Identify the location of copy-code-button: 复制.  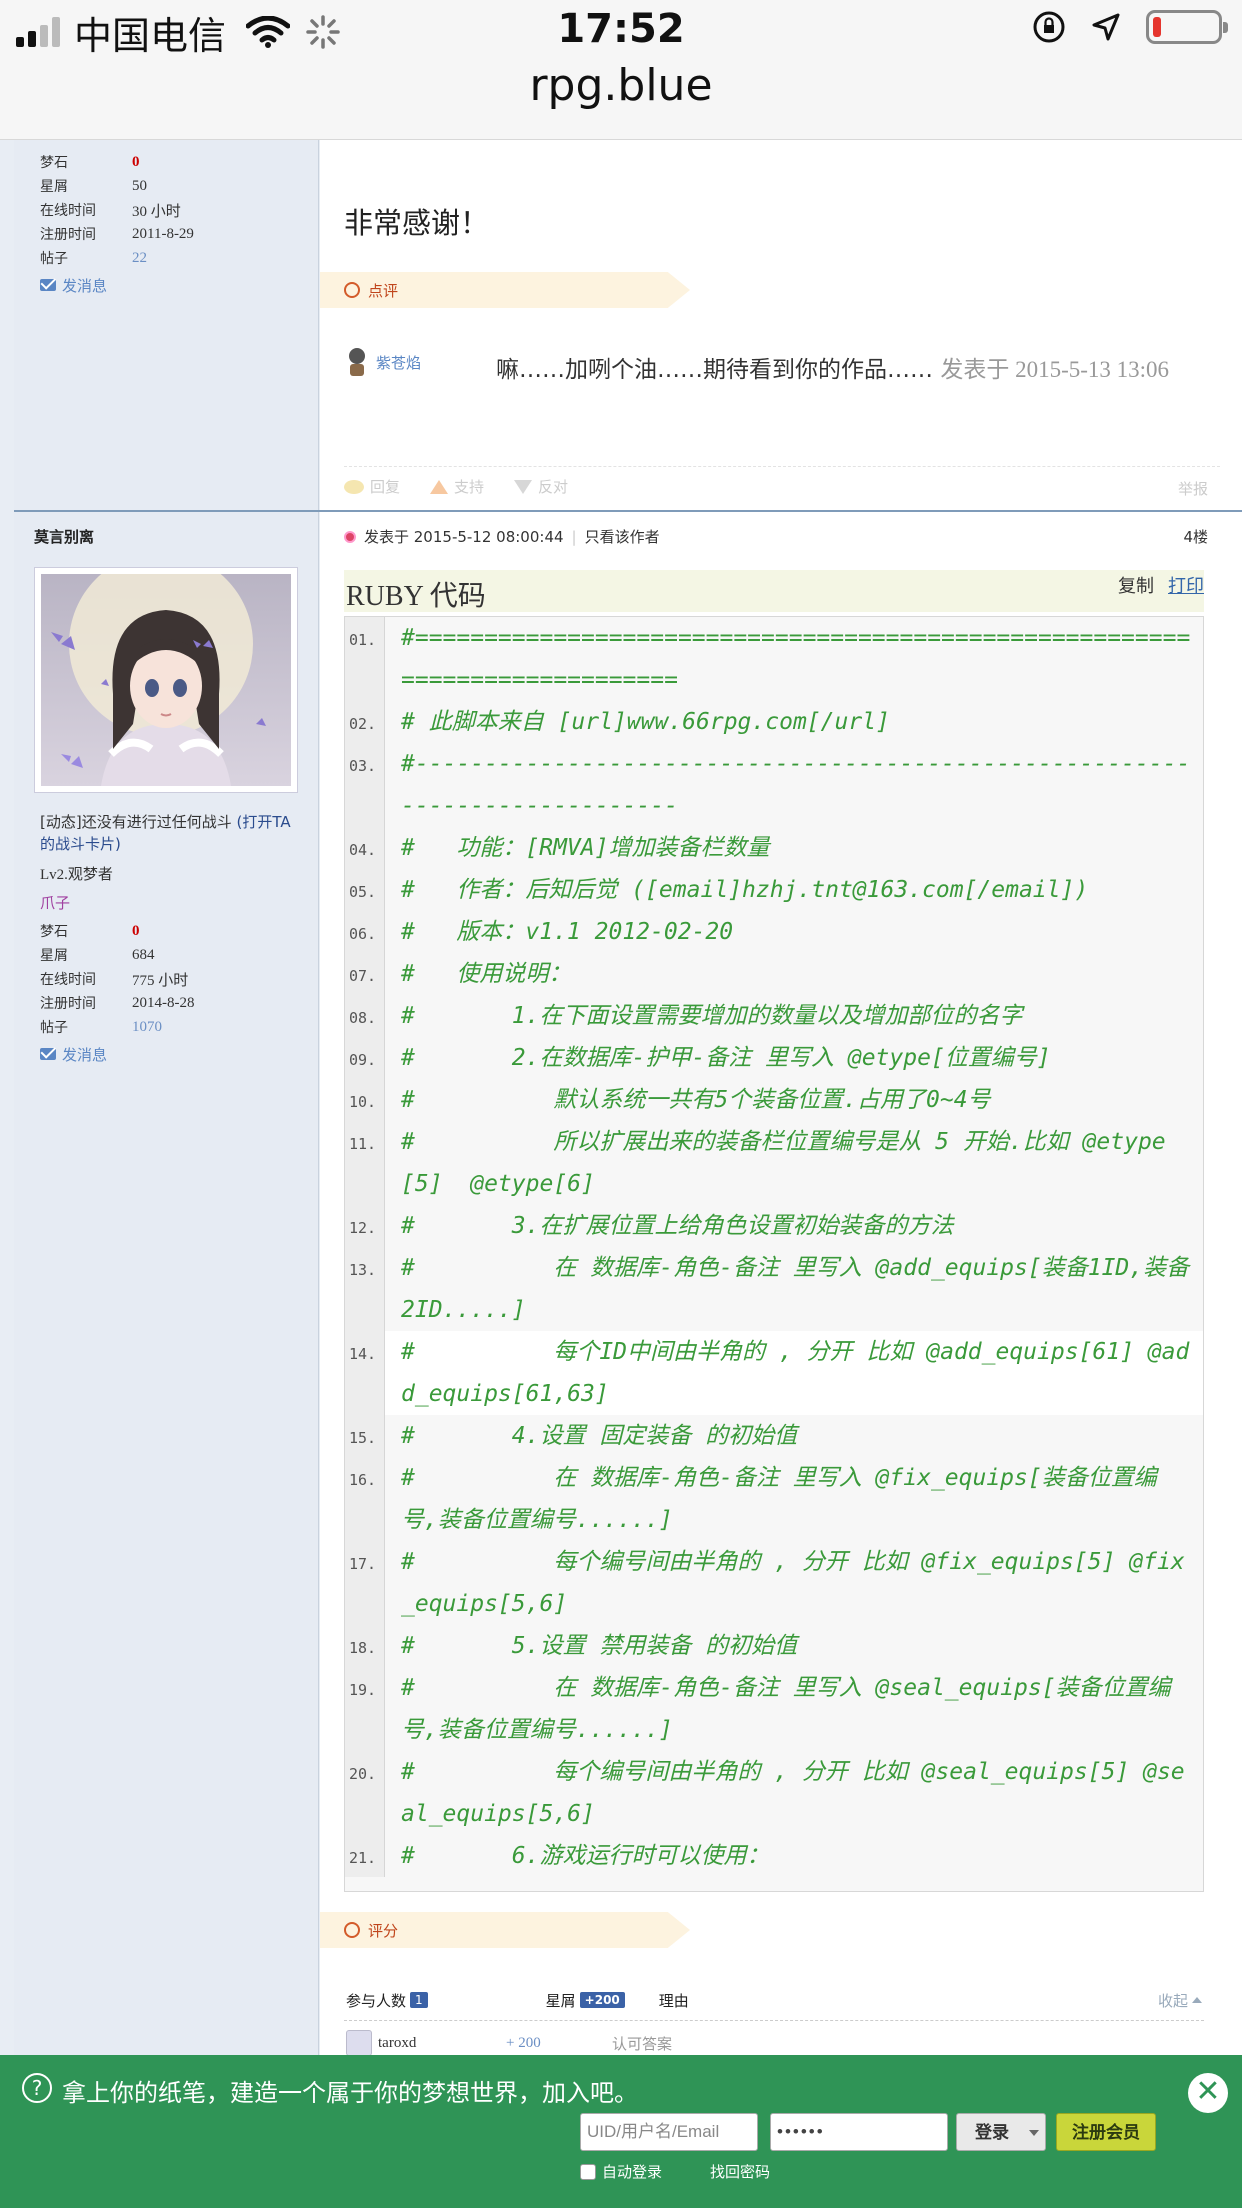
(1136, 585).